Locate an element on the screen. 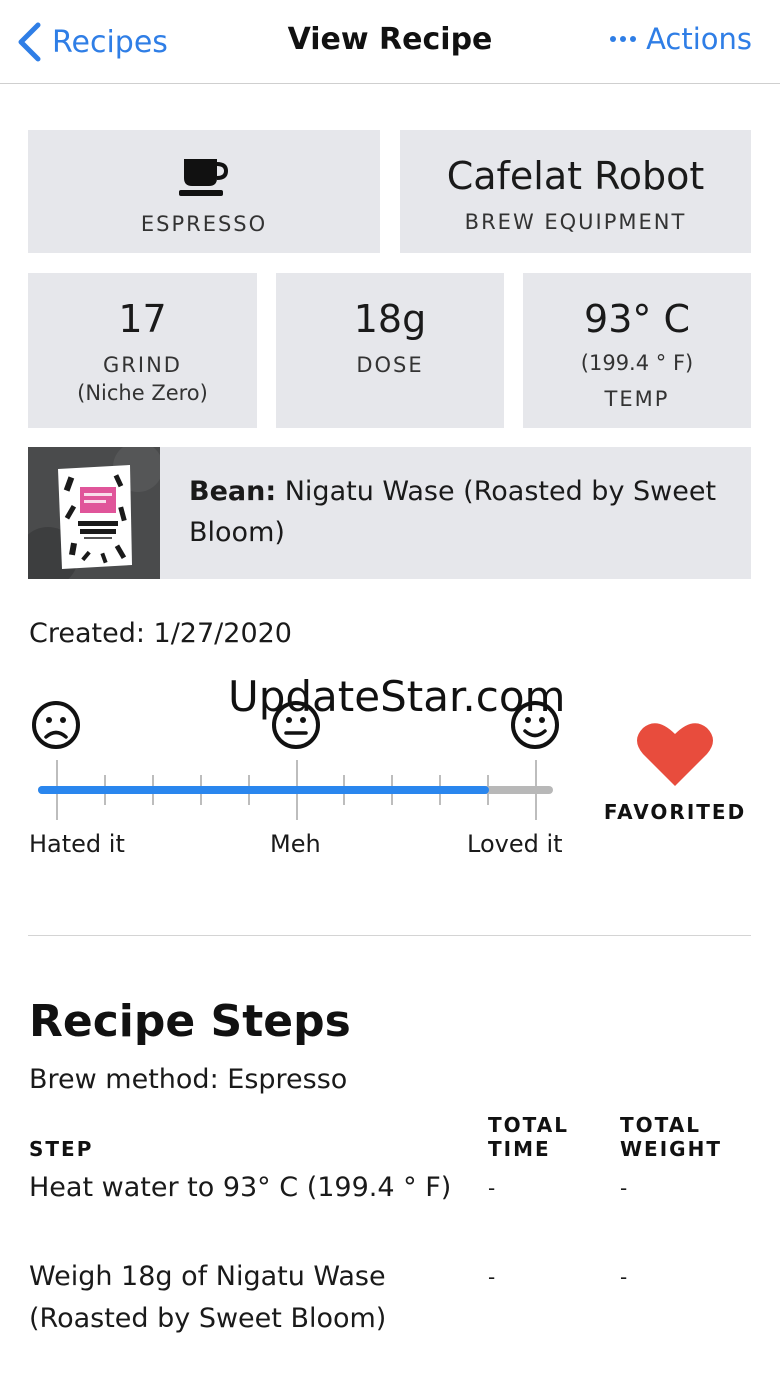 The height and width of the screenshot is (1387, 780). step-2-weight: - is located at coordinates (624, 1277).